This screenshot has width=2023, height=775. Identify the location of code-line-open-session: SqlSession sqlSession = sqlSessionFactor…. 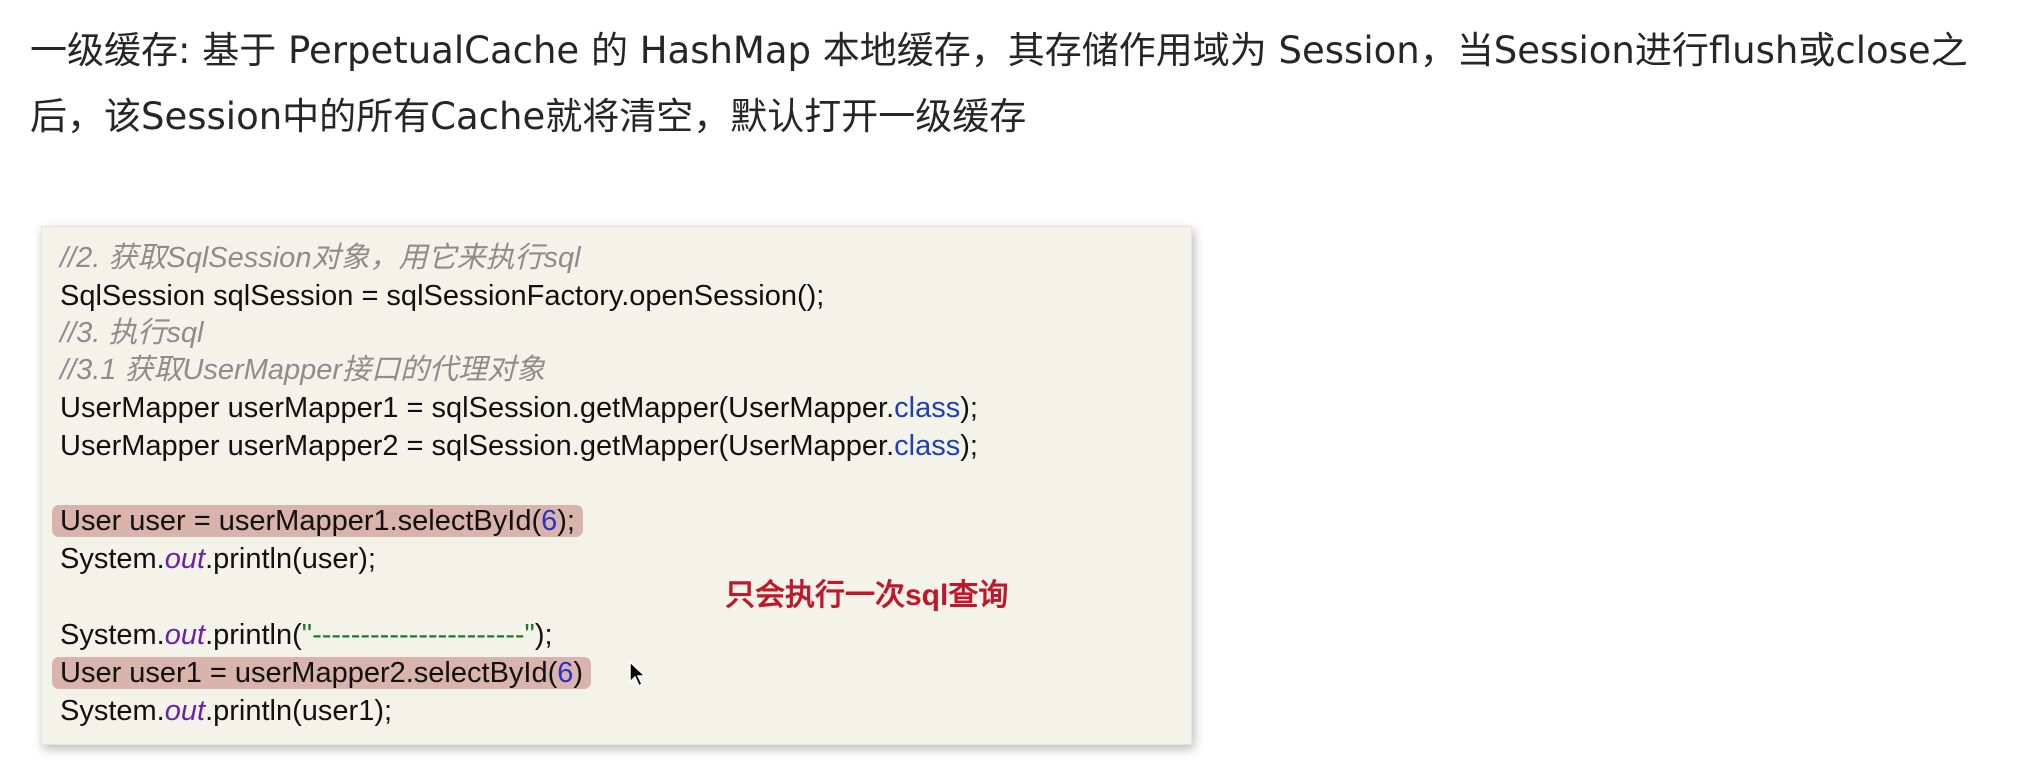
(442, 296).